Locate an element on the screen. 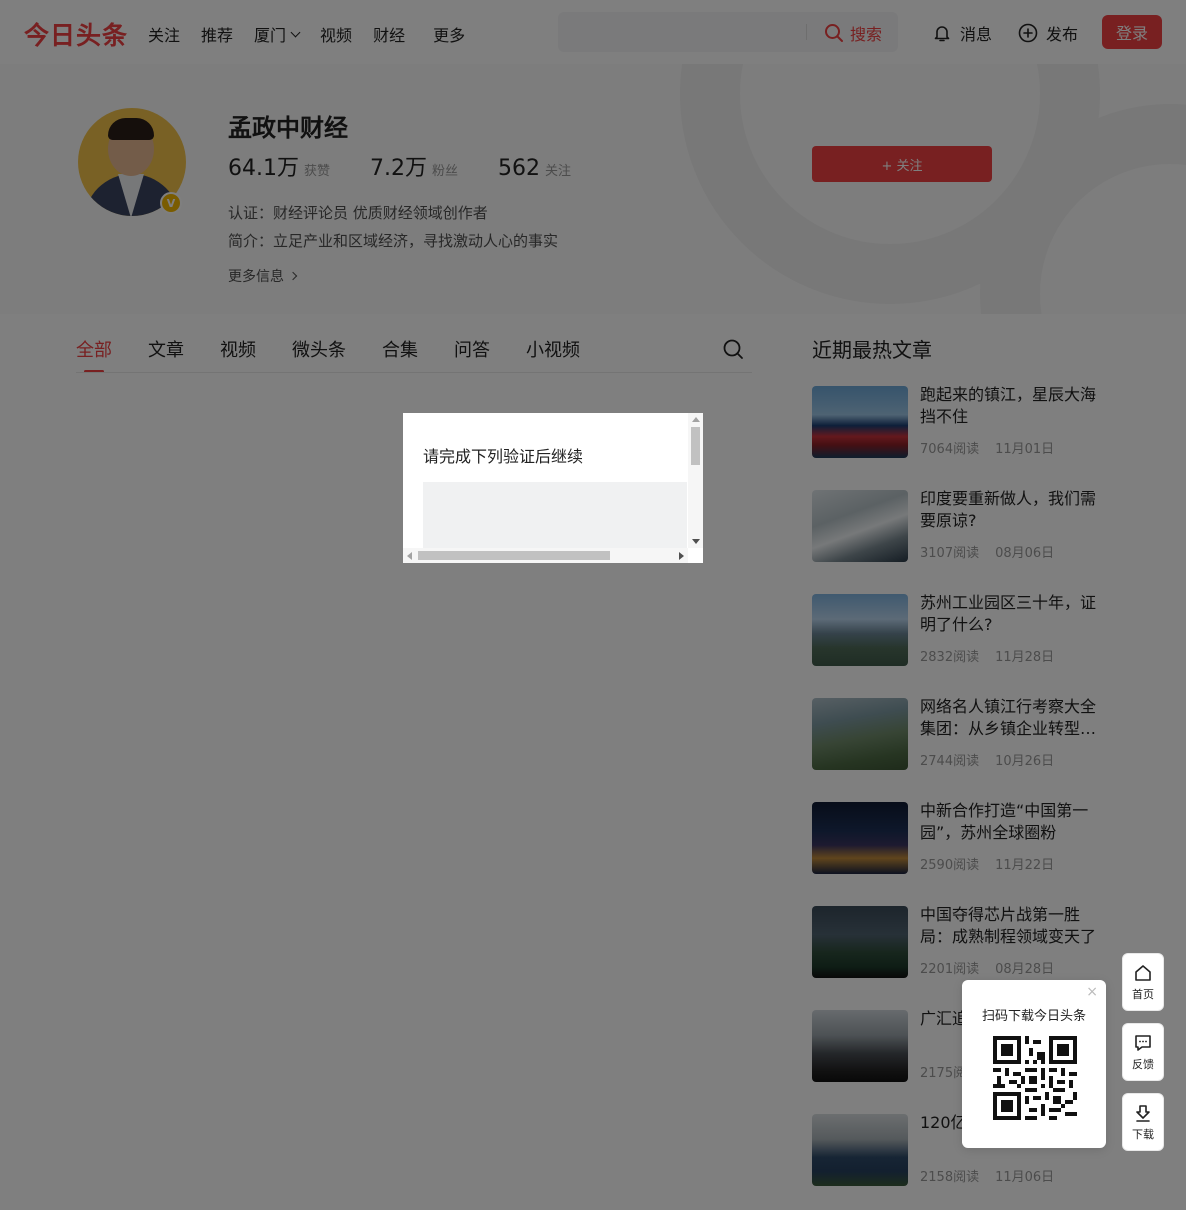  qr-download-text: 扫码下载今日头条 is located at coordinates (1033, 1016).